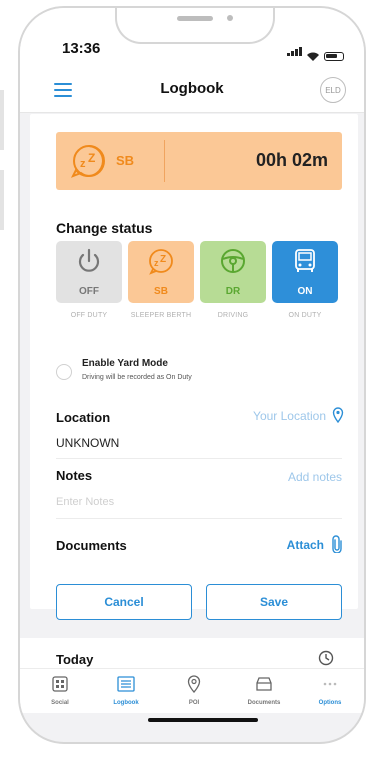 The image size is (378, 759). I want to click on add-notes-link: Add notes, so click(315, 477).